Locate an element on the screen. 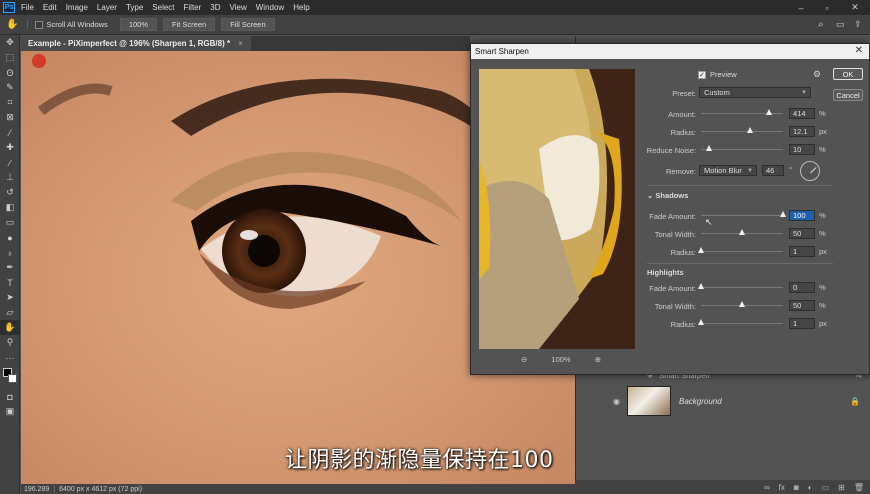  move-tool-icon: ✥ is located at coordinates (10, 42).